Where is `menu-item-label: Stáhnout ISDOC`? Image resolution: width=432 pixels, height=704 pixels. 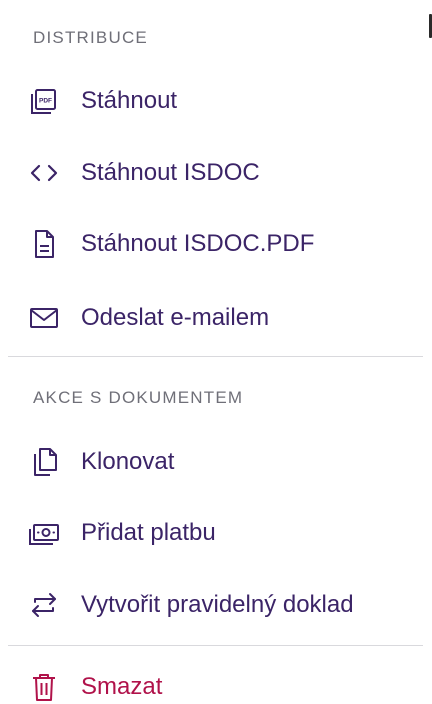
menu-item-label: Stáhnout ISDOC is located at coordinates (170, 172).